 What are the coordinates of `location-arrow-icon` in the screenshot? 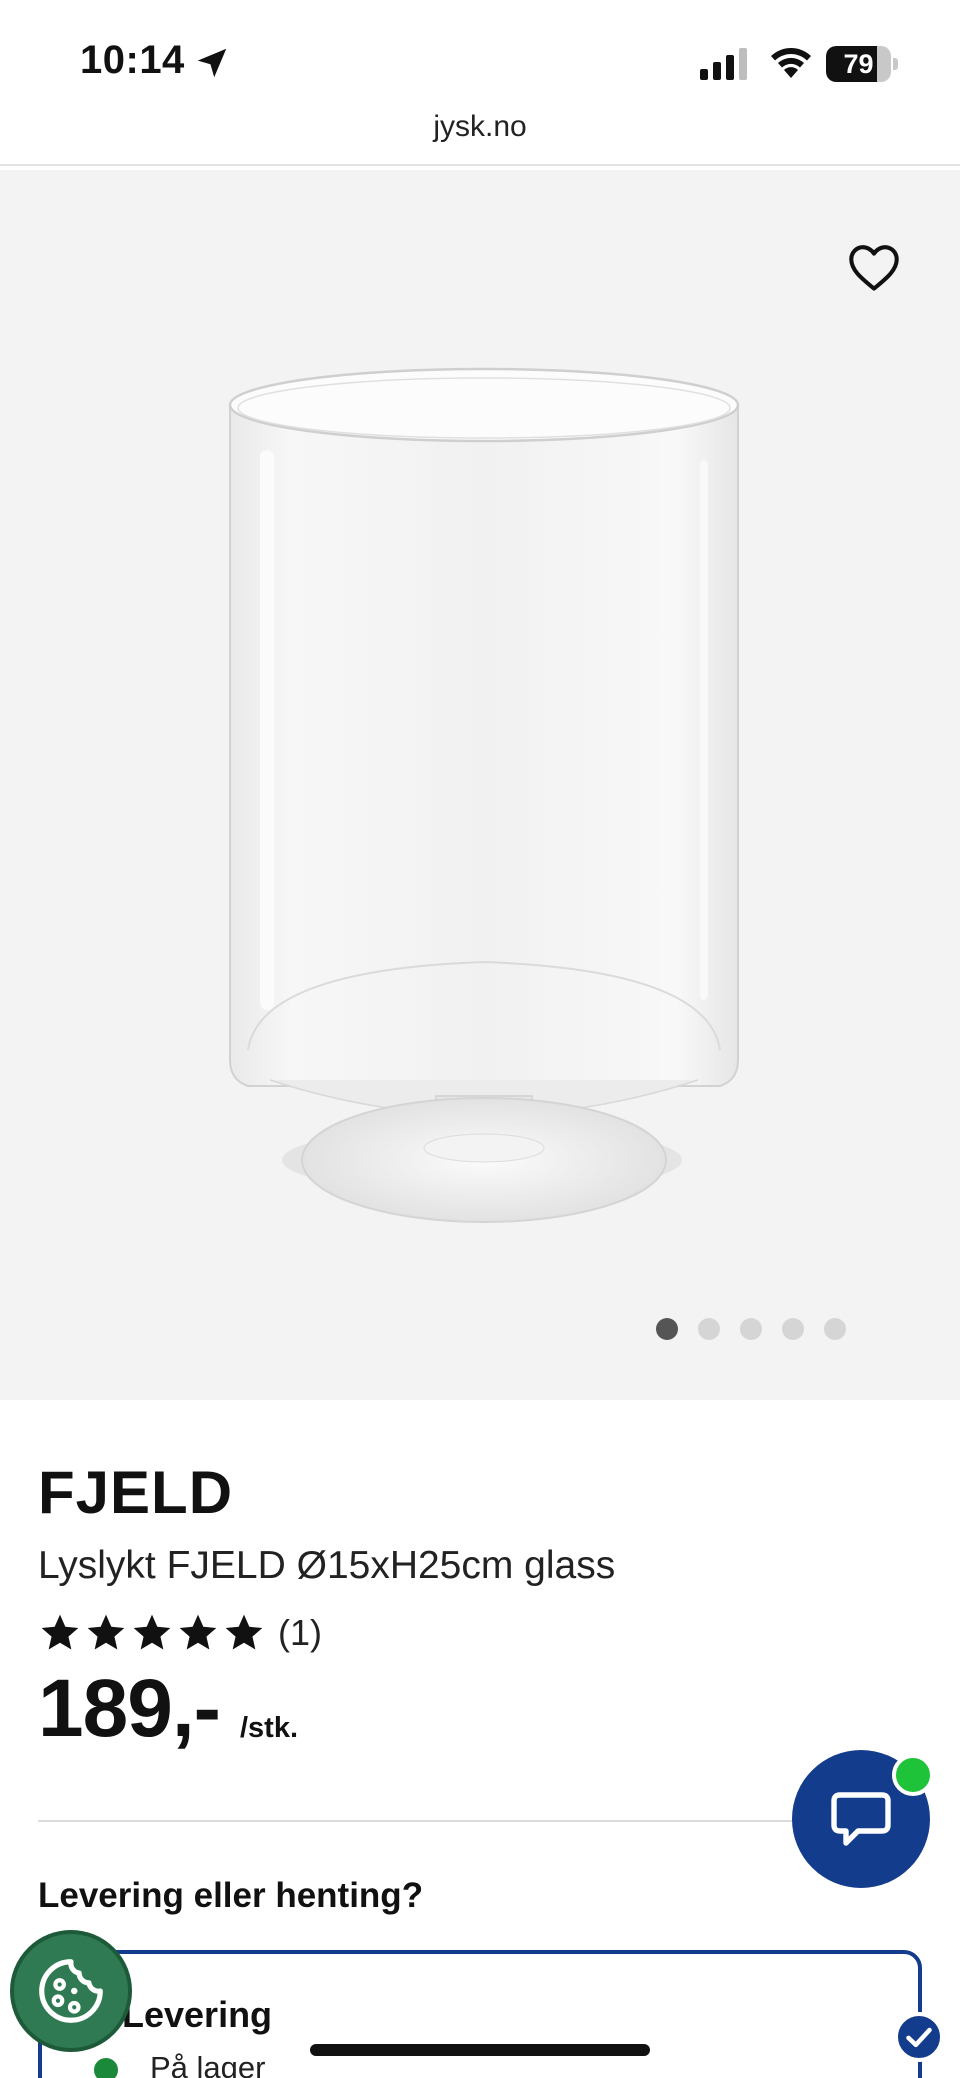 It's located at (212, 63).